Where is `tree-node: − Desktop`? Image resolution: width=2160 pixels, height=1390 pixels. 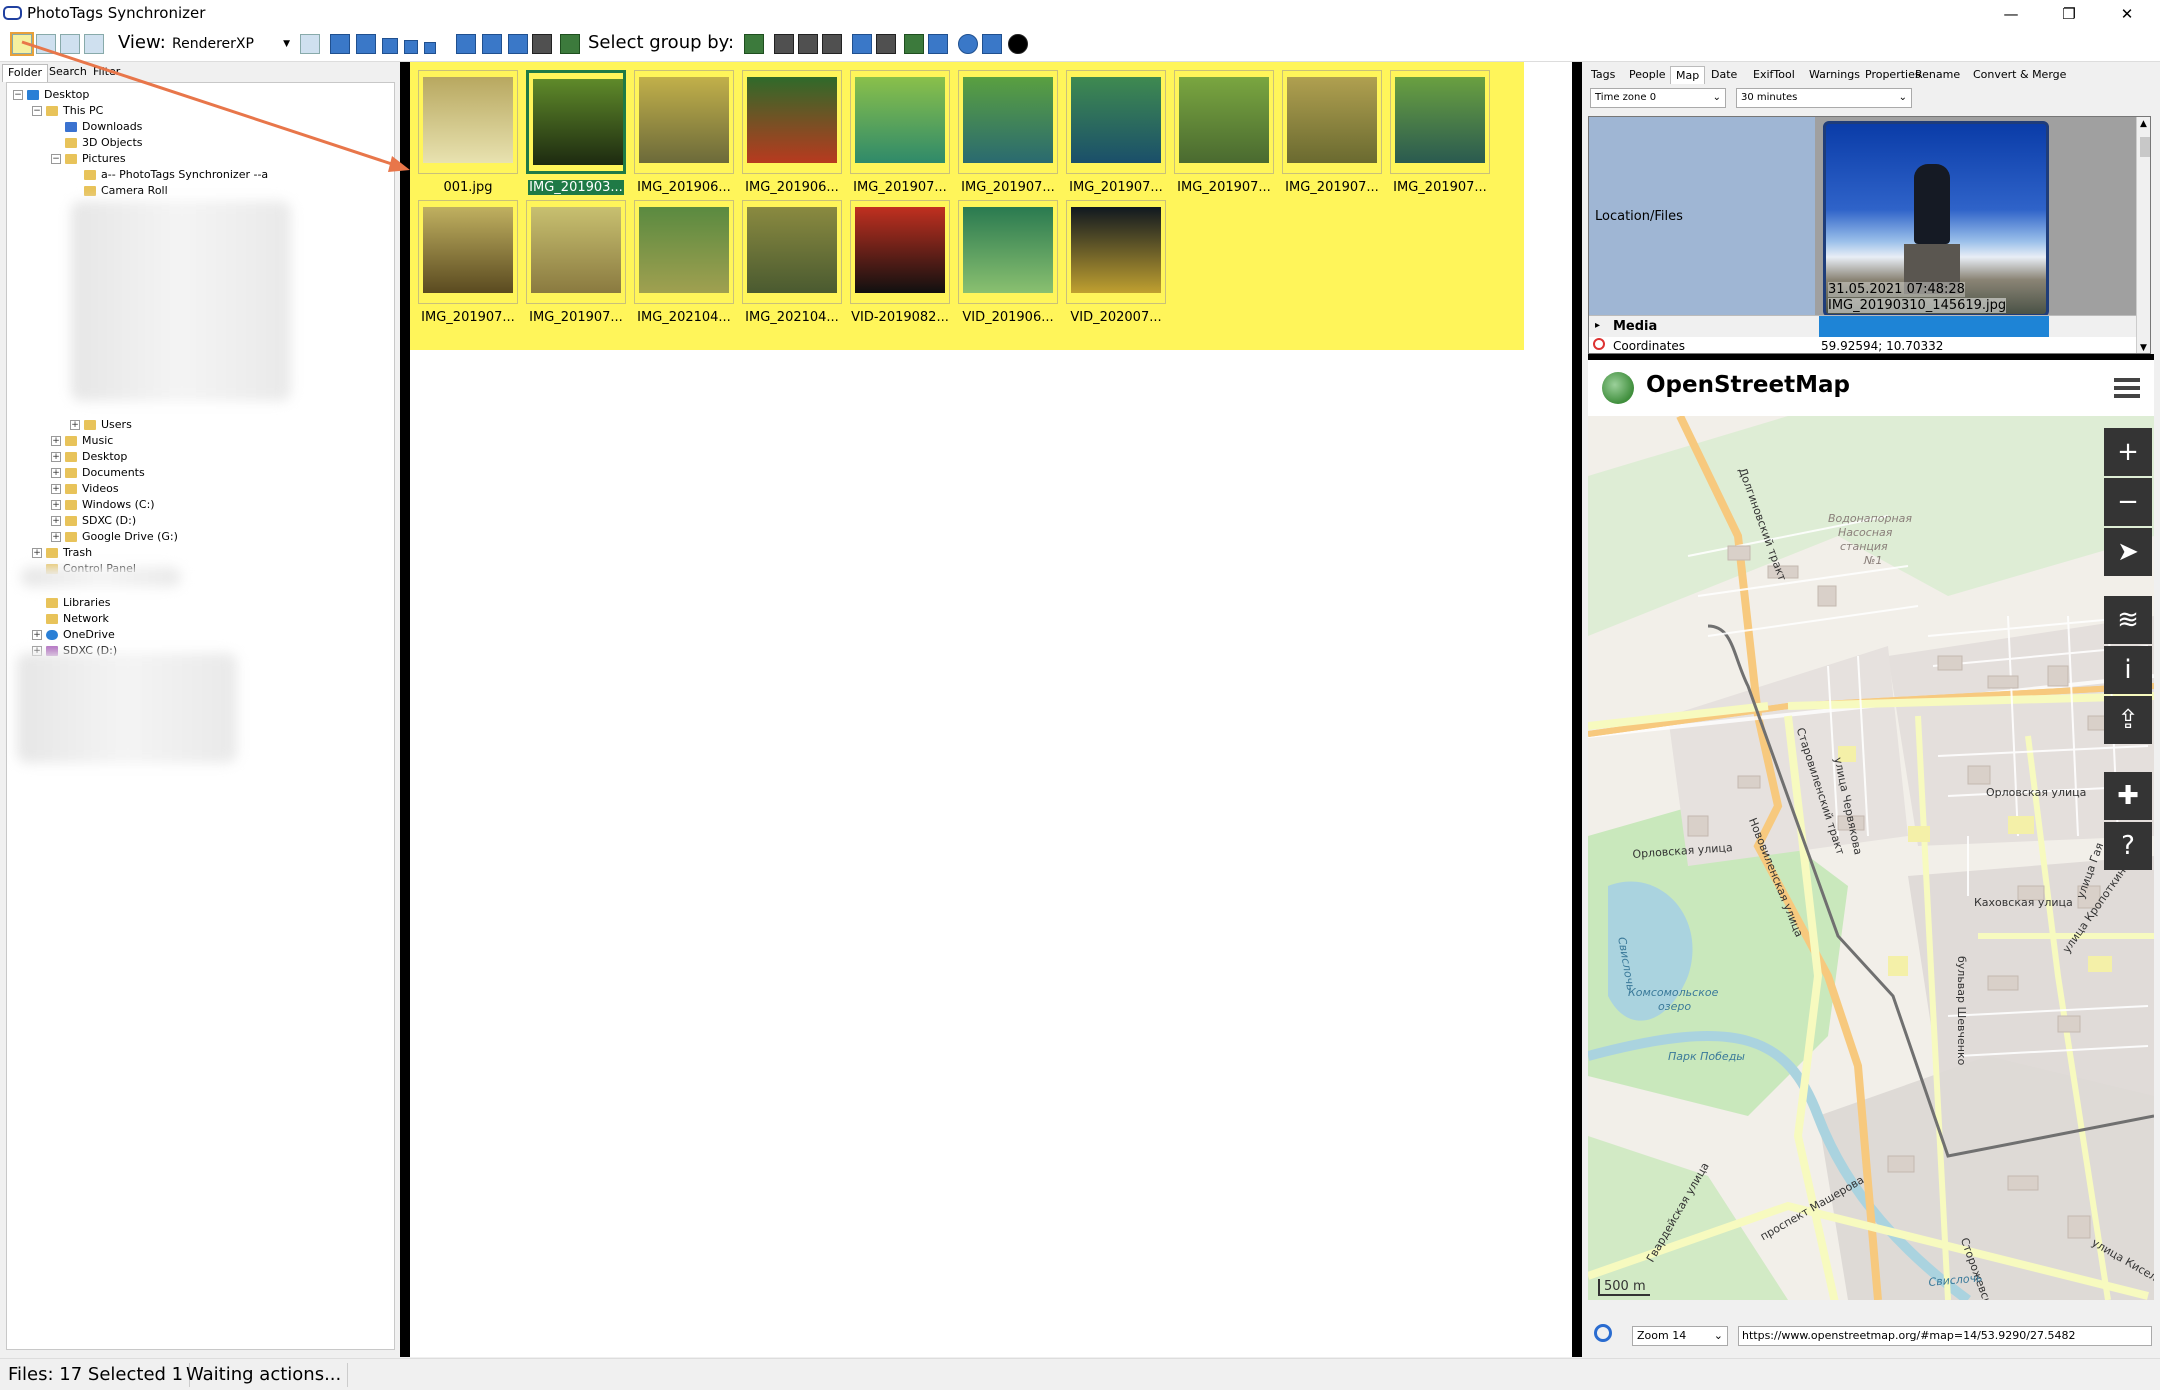
tree-node: − Desktop is located at coordinates (51, 94).